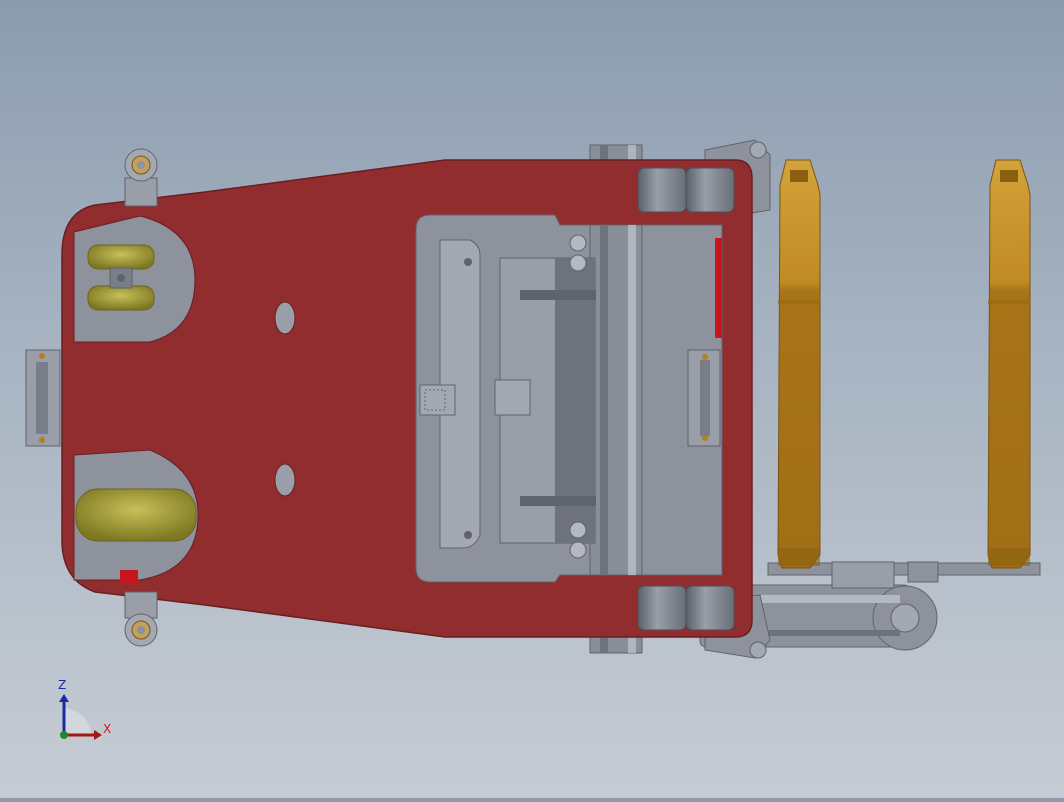  I want to click on fork-right, so click(1009, 364).